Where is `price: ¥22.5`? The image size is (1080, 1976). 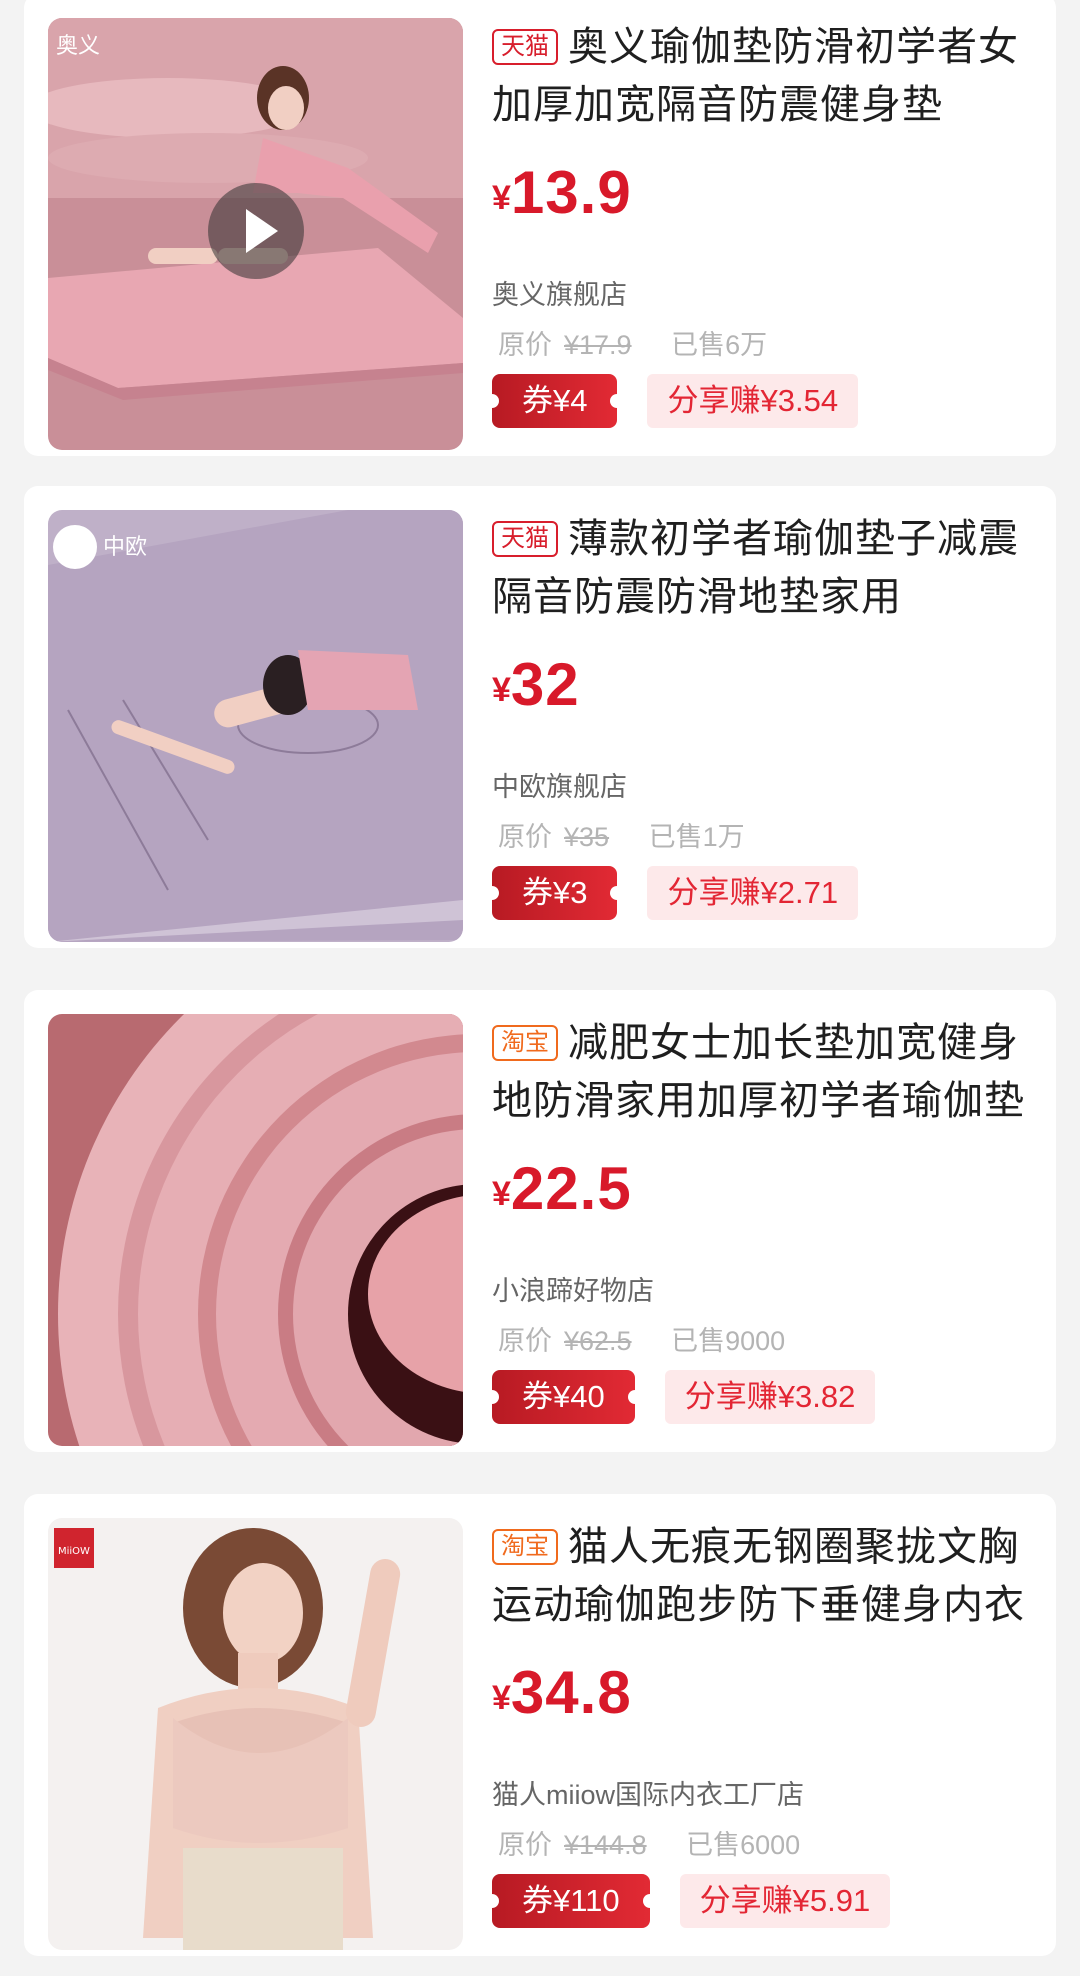 price: ¥22.5 is located at coordinates (562, 1188).